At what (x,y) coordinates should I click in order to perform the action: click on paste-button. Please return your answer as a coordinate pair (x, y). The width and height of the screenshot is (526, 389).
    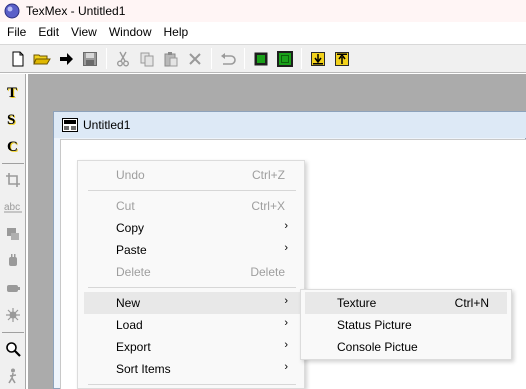
    Looking at the image, I should click on (170, 58).